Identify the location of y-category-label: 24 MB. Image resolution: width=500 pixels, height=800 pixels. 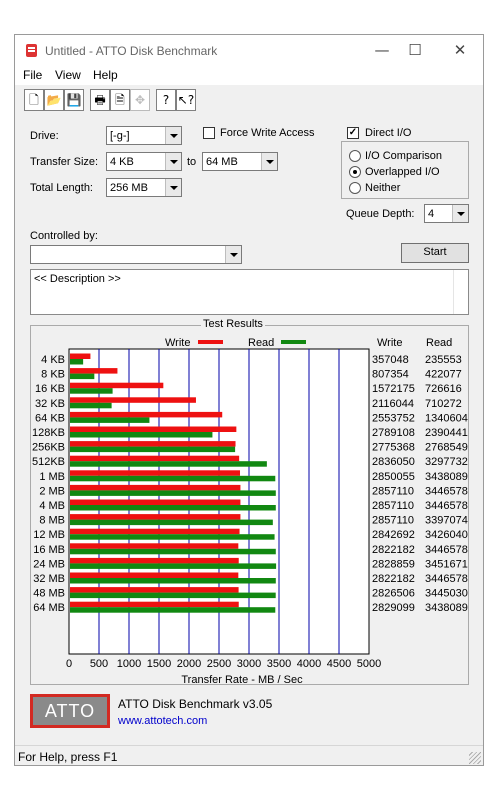
(49, 564).